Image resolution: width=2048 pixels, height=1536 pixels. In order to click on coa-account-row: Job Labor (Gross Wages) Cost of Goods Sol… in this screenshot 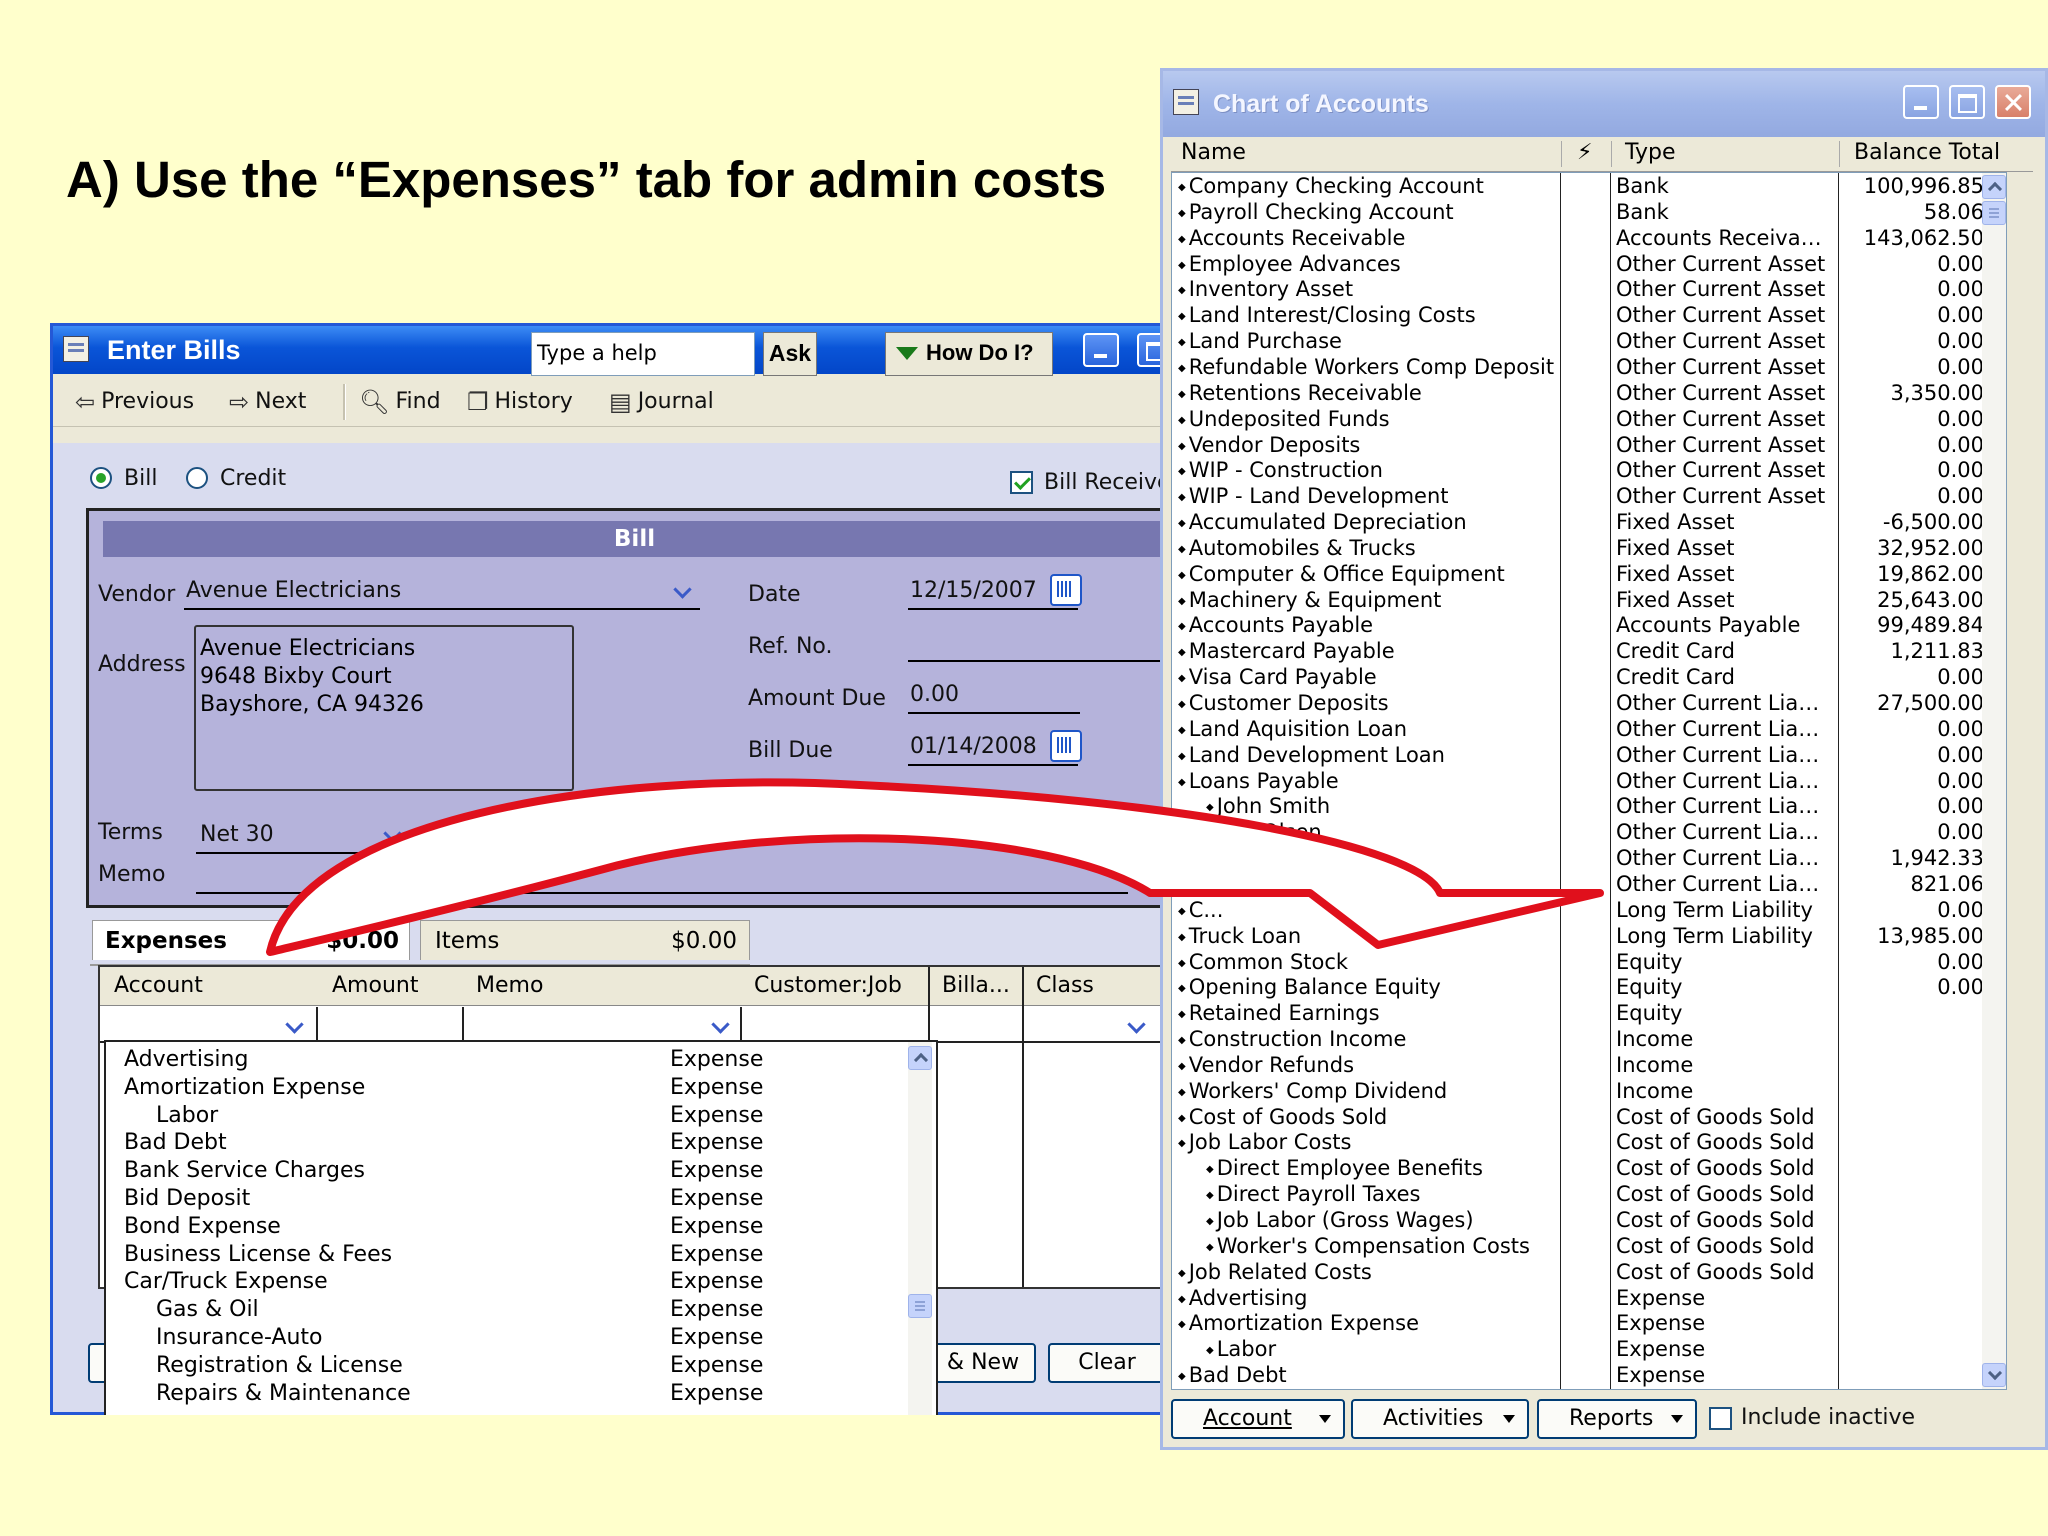, I will do `click(1589, 1220)`.